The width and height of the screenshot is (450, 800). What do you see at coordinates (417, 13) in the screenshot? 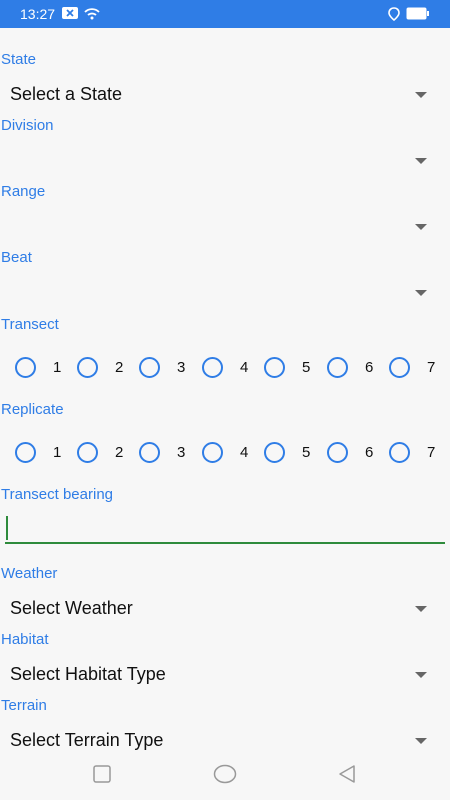
I see `battery-icon` at bounding box center [417, 13].